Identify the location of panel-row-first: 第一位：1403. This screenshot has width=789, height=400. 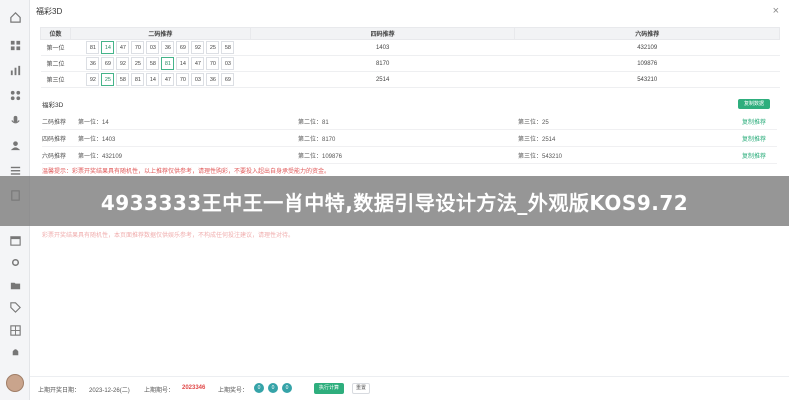
(97, 140).